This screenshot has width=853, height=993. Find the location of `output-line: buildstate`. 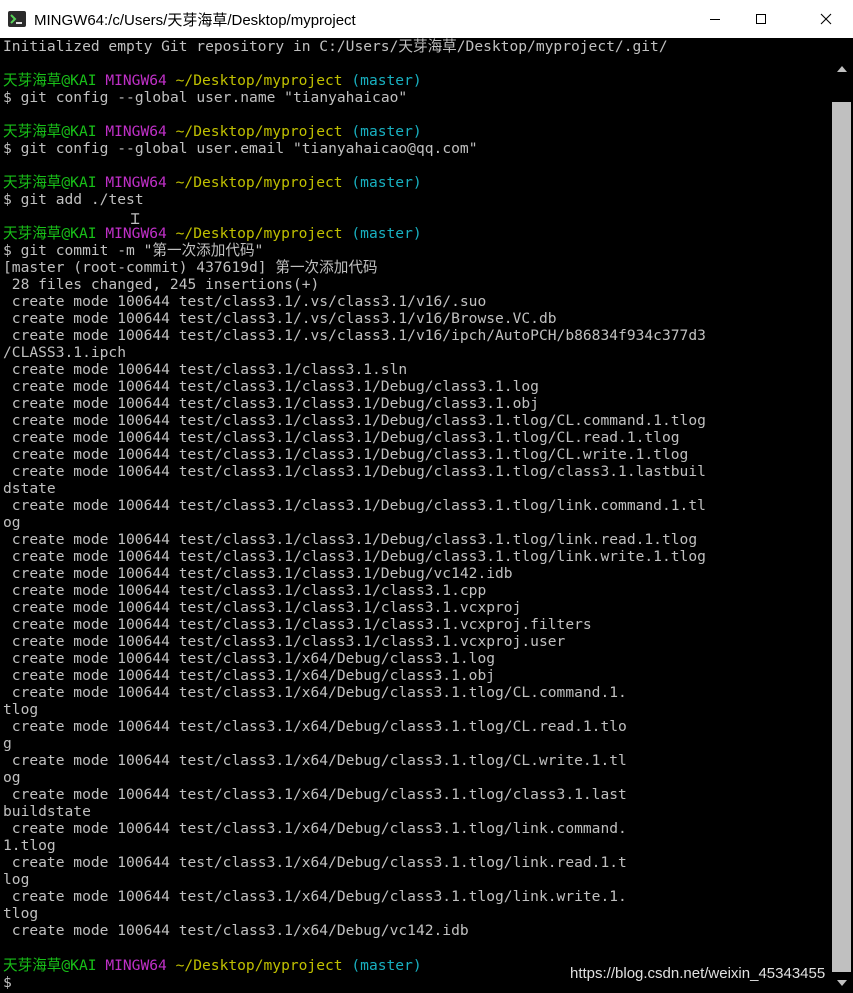

output-line: buildstate is located at coordinates (47, 811).